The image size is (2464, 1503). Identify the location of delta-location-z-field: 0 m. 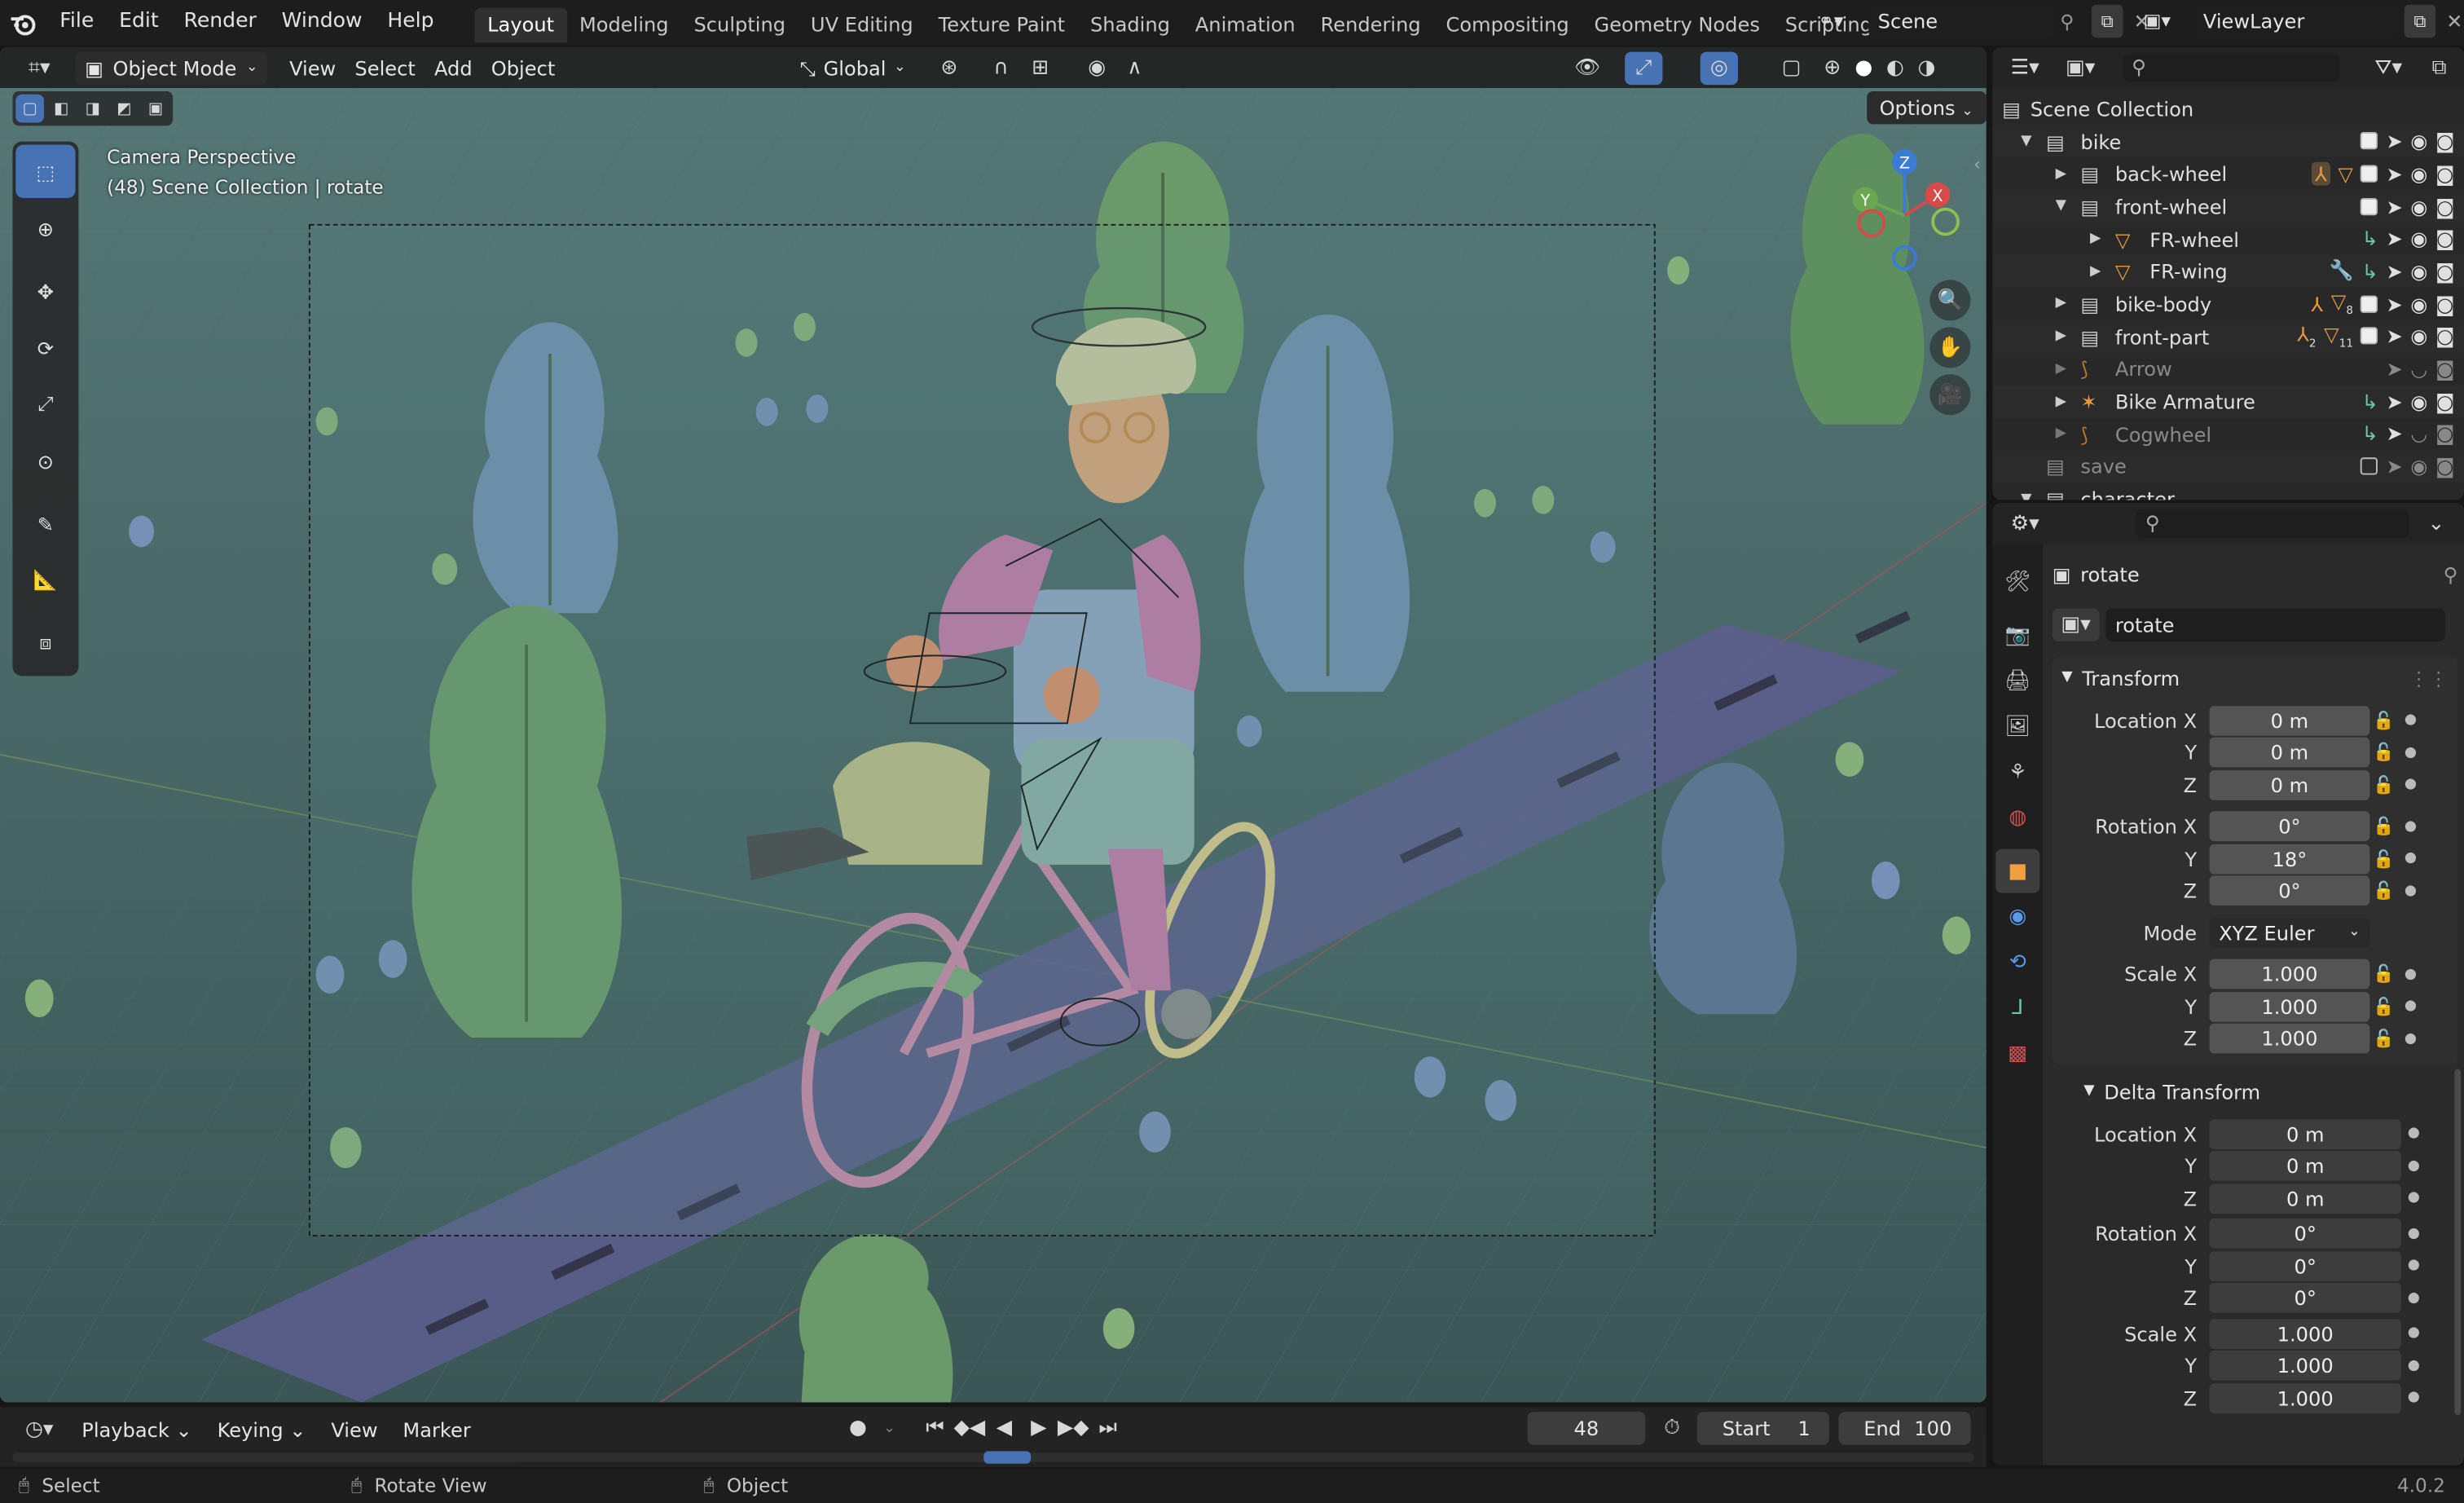
(2305, 1198).